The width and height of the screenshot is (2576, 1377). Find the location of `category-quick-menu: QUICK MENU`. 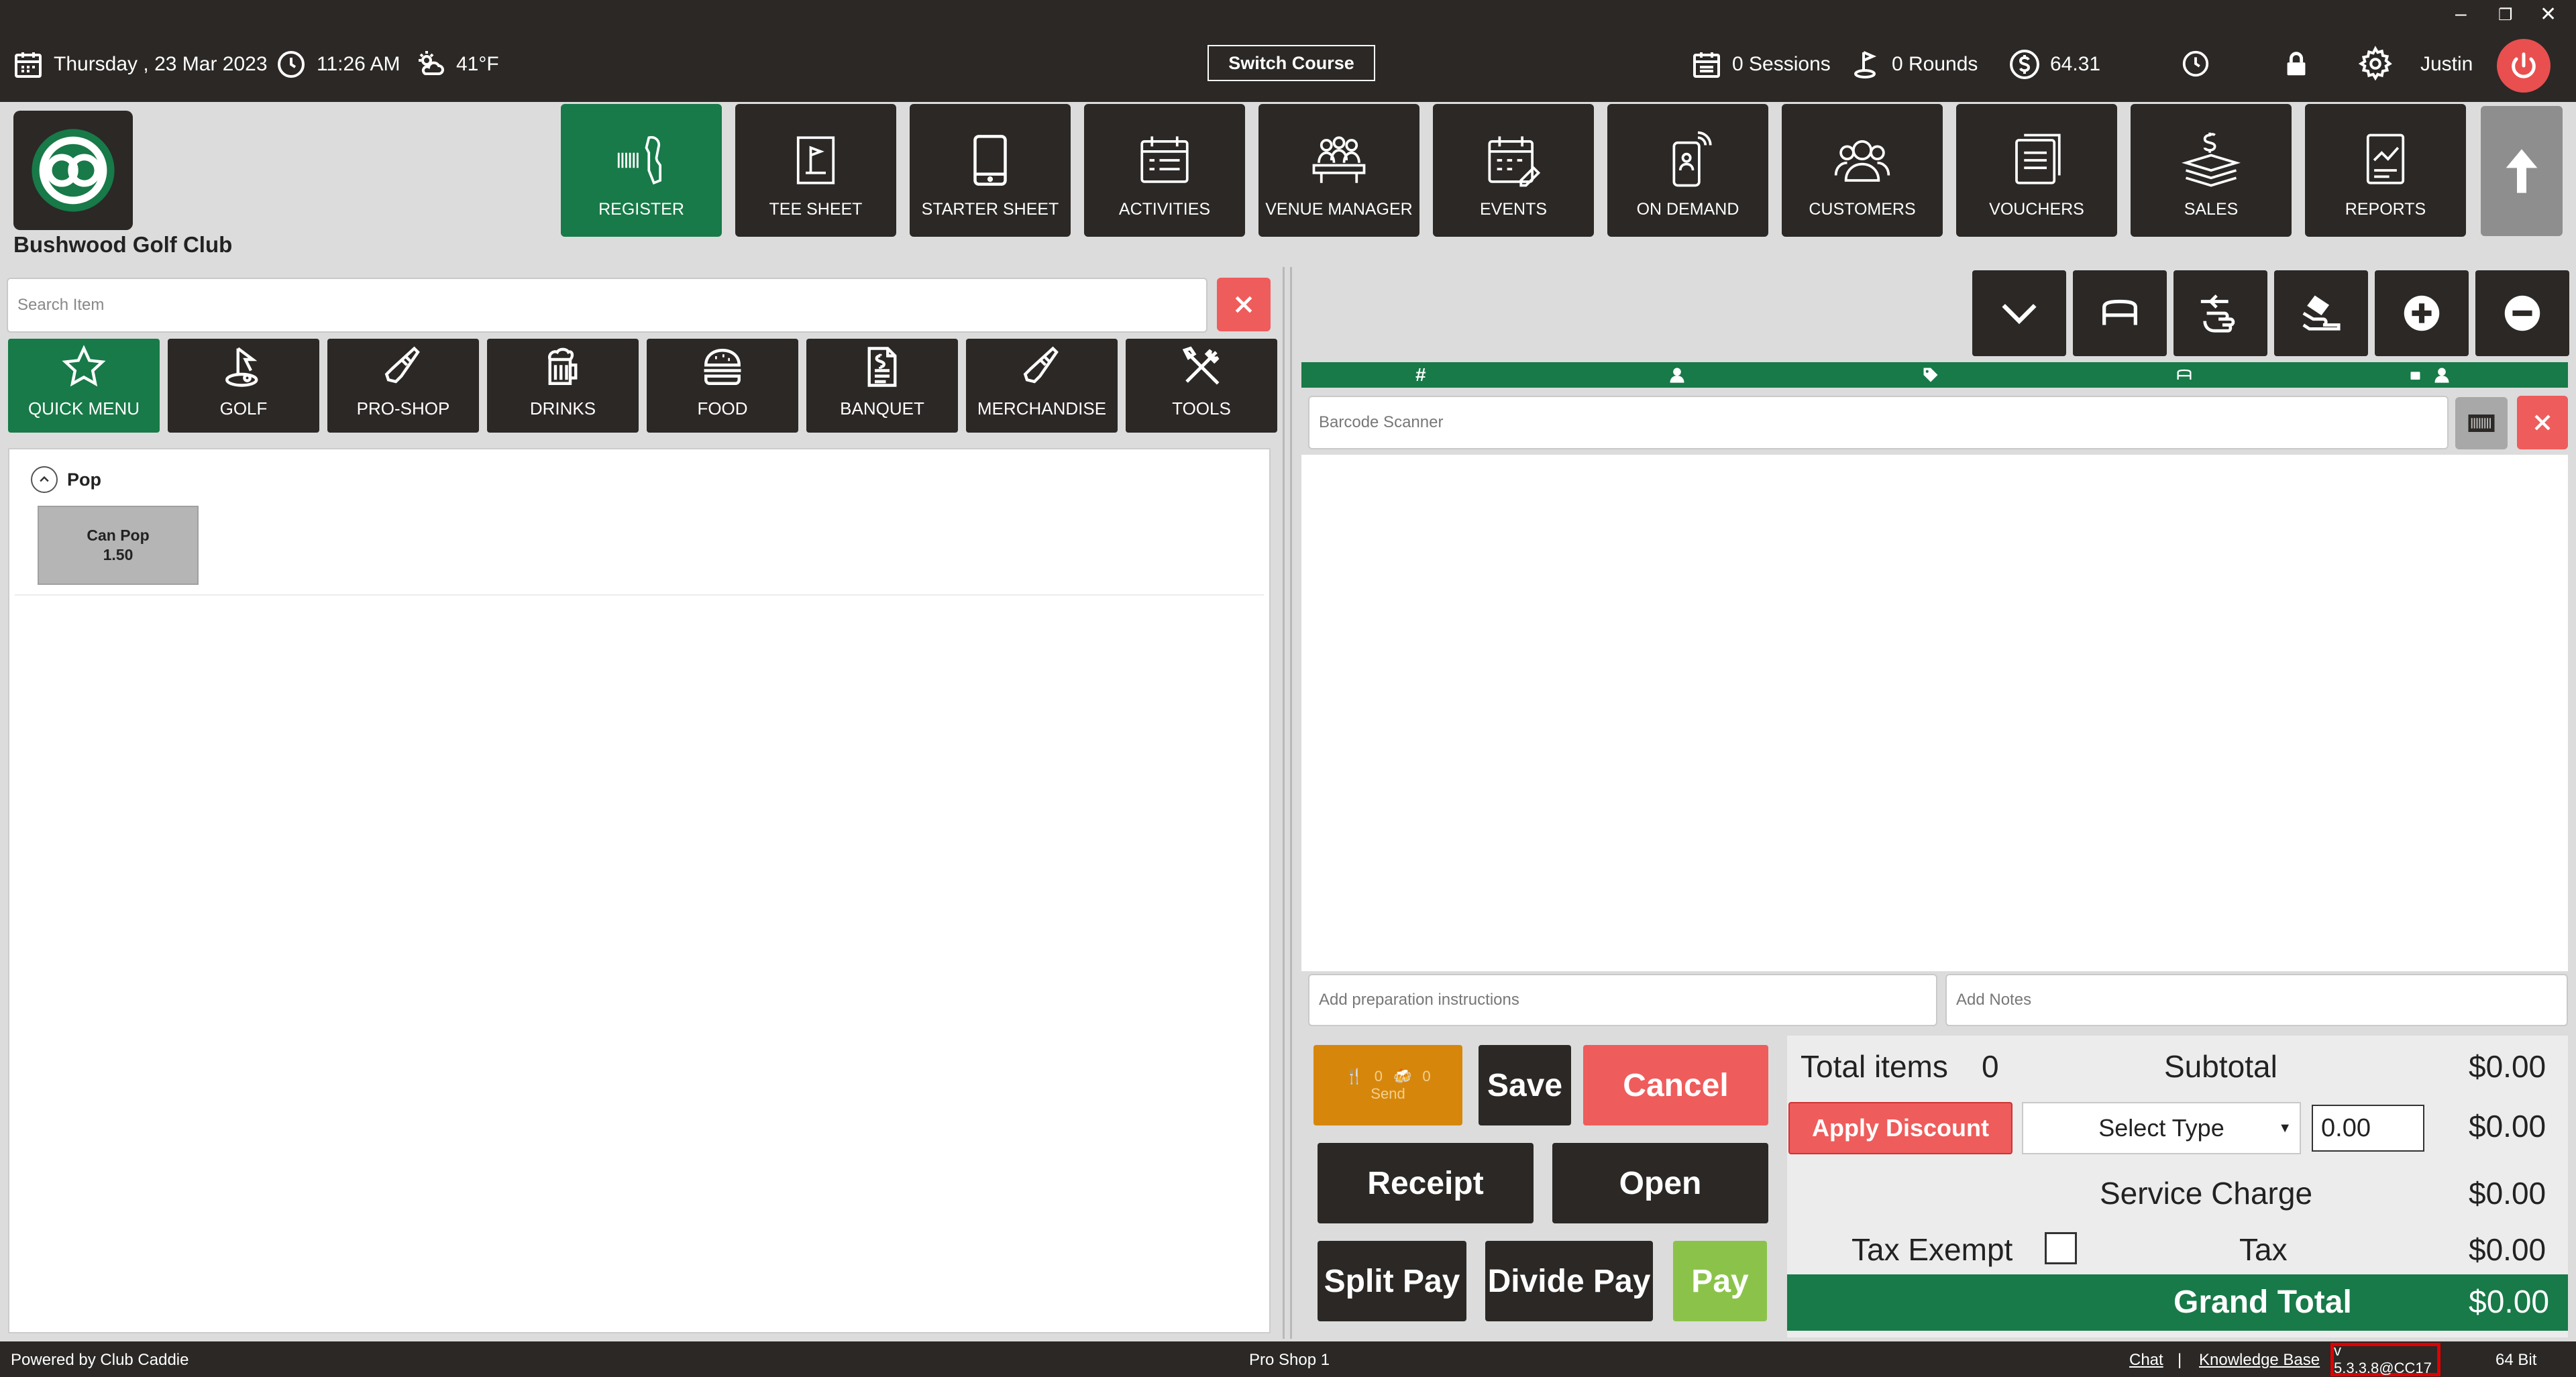

category-quick-menu: QUICK MENU is located at coordinates (84, 386).